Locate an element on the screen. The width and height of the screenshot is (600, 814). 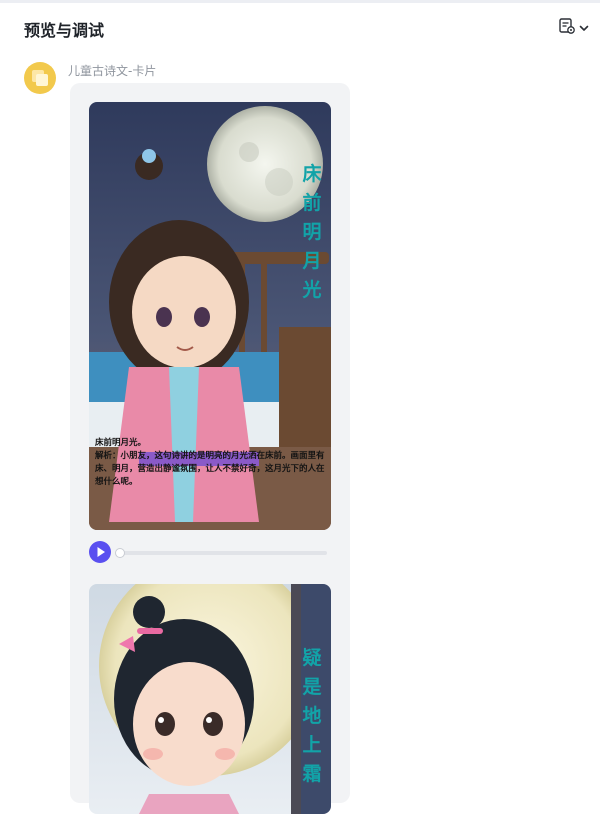
header: 预览与调试 is located at coordinates (300, 28).